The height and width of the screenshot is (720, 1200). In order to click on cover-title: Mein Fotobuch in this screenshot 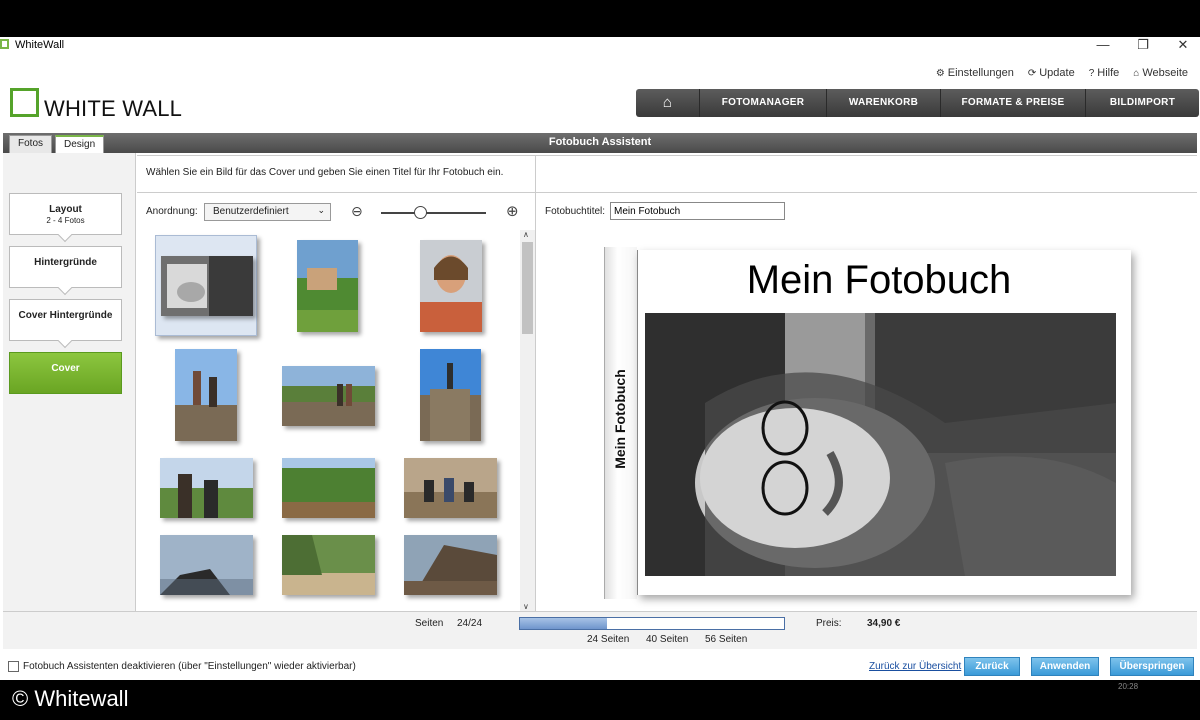, I will do `click(879, 280)`.